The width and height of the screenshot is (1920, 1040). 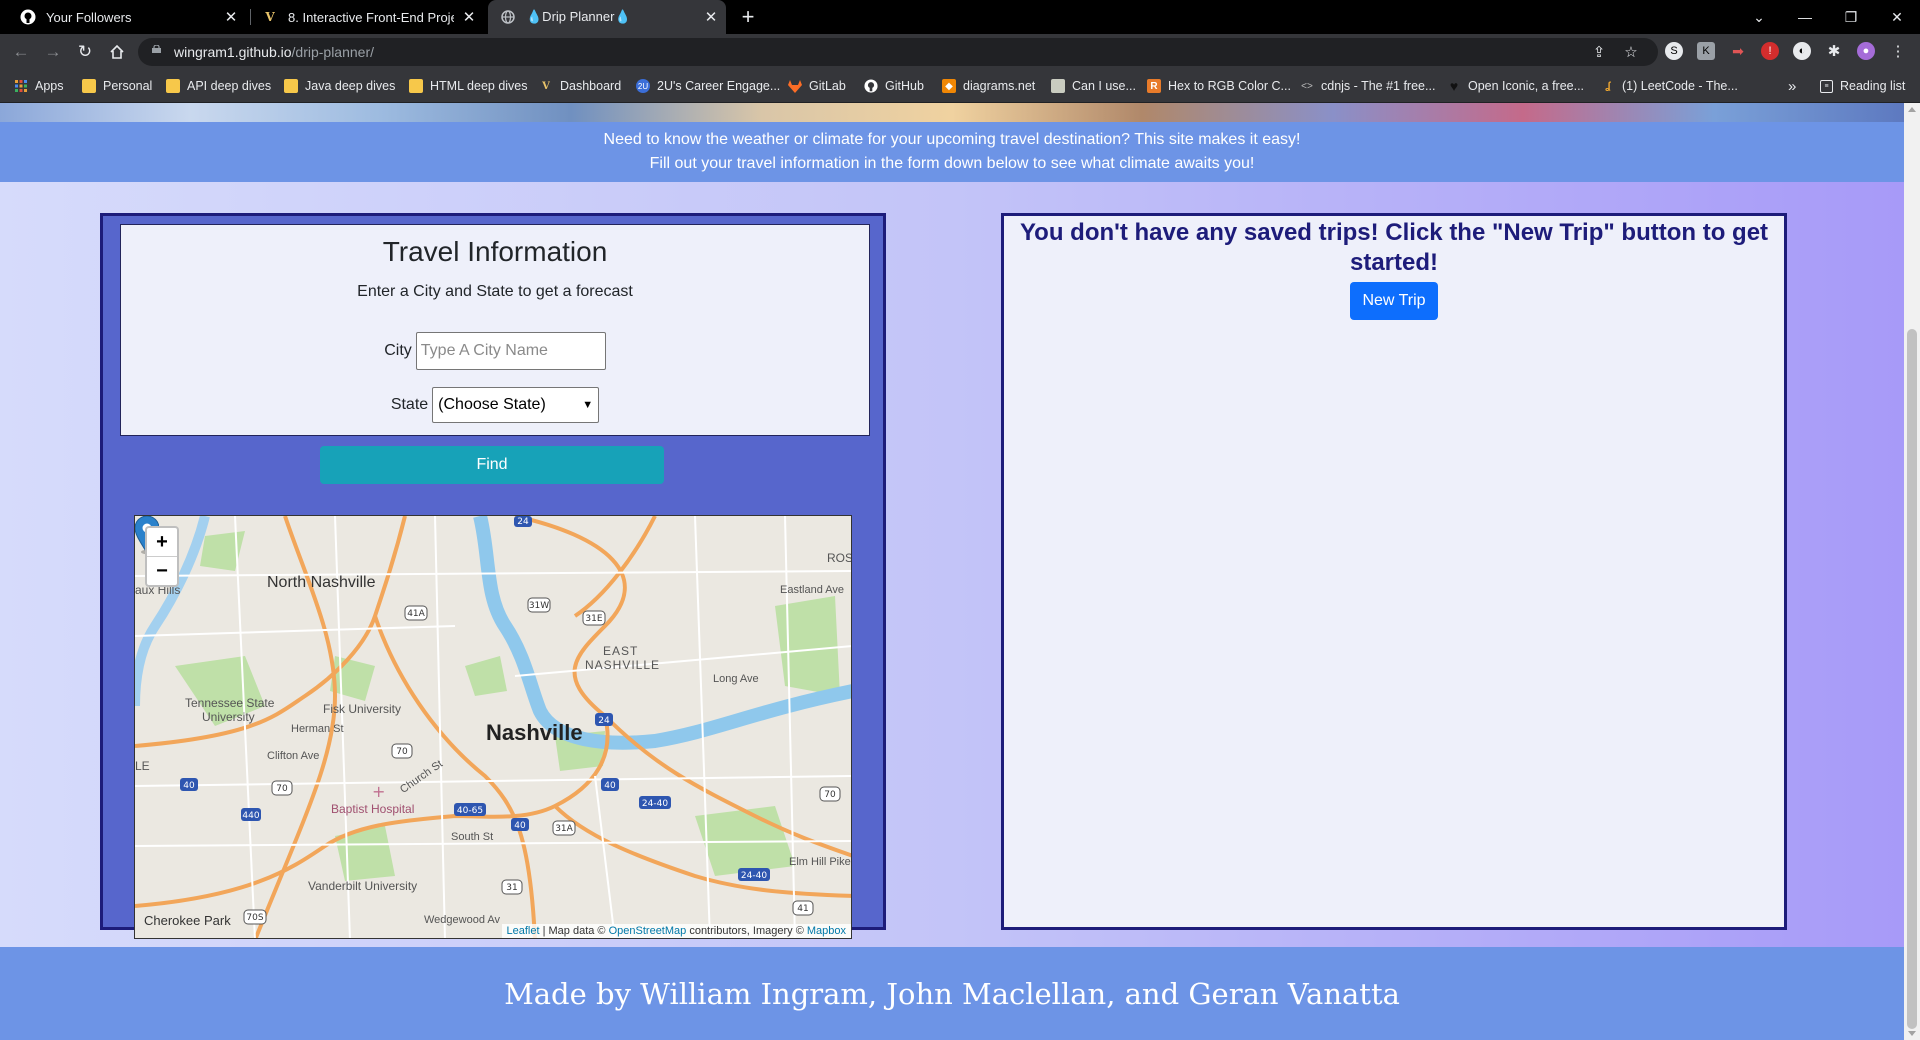 I want to click on extension-arrow-icon: ➡, so click(x=1738, y=51).